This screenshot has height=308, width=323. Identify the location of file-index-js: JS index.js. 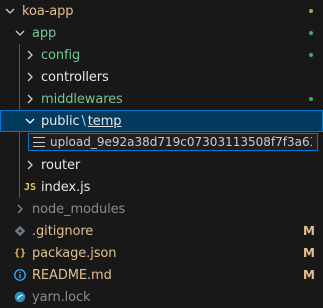
(161, 187).